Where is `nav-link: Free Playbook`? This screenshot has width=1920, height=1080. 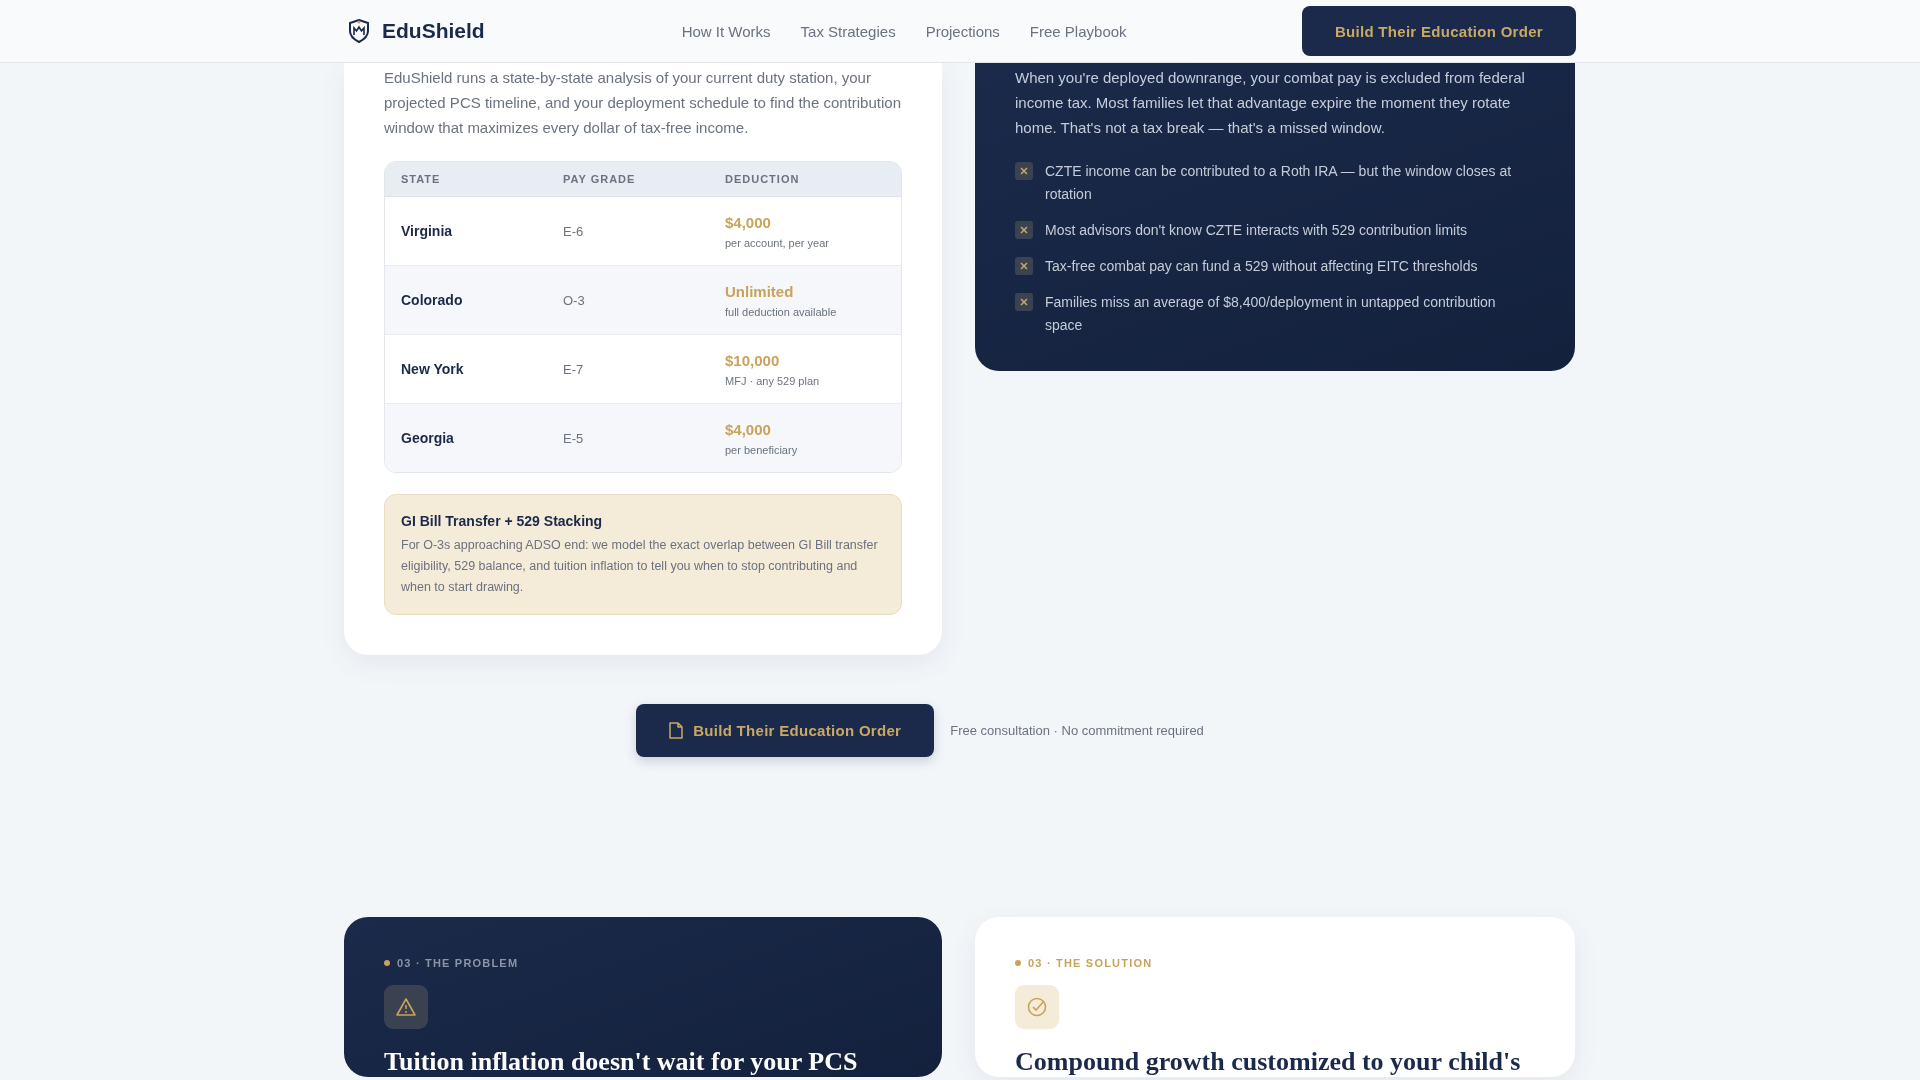 nav-link: Free Playbook is located at coordinates (1078, 31).